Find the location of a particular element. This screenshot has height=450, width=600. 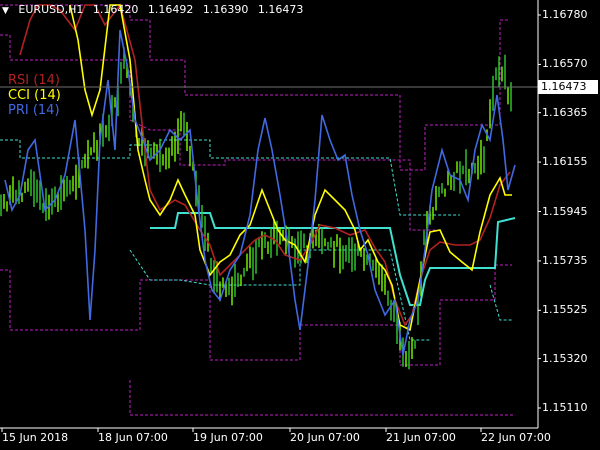

x-tick-label: 18 Jun 07:00 is located at coordinates (133, 437).